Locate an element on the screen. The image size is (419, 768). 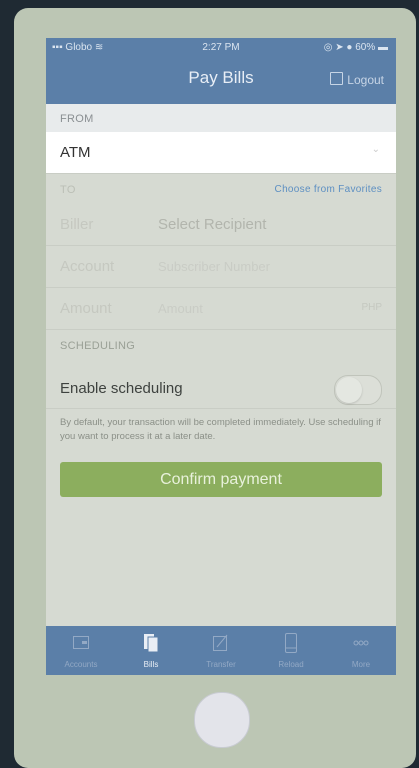
scheduling-section-header: SCHEDULING is located at coordinates (98, 346).